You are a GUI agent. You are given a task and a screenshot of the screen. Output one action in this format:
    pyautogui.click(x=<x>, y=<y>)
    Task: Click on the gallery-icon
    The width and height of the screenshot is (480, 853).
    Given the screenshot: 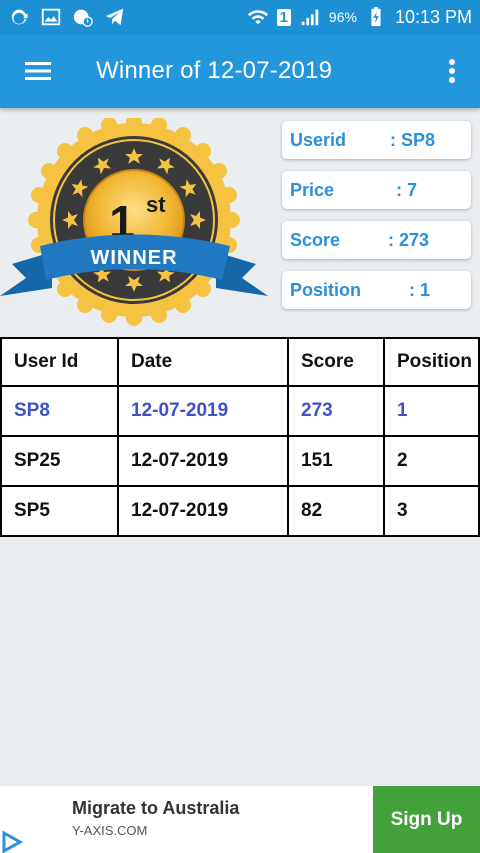 What is the action you would take?
    pyautogui.click(x=51, y=17)
    